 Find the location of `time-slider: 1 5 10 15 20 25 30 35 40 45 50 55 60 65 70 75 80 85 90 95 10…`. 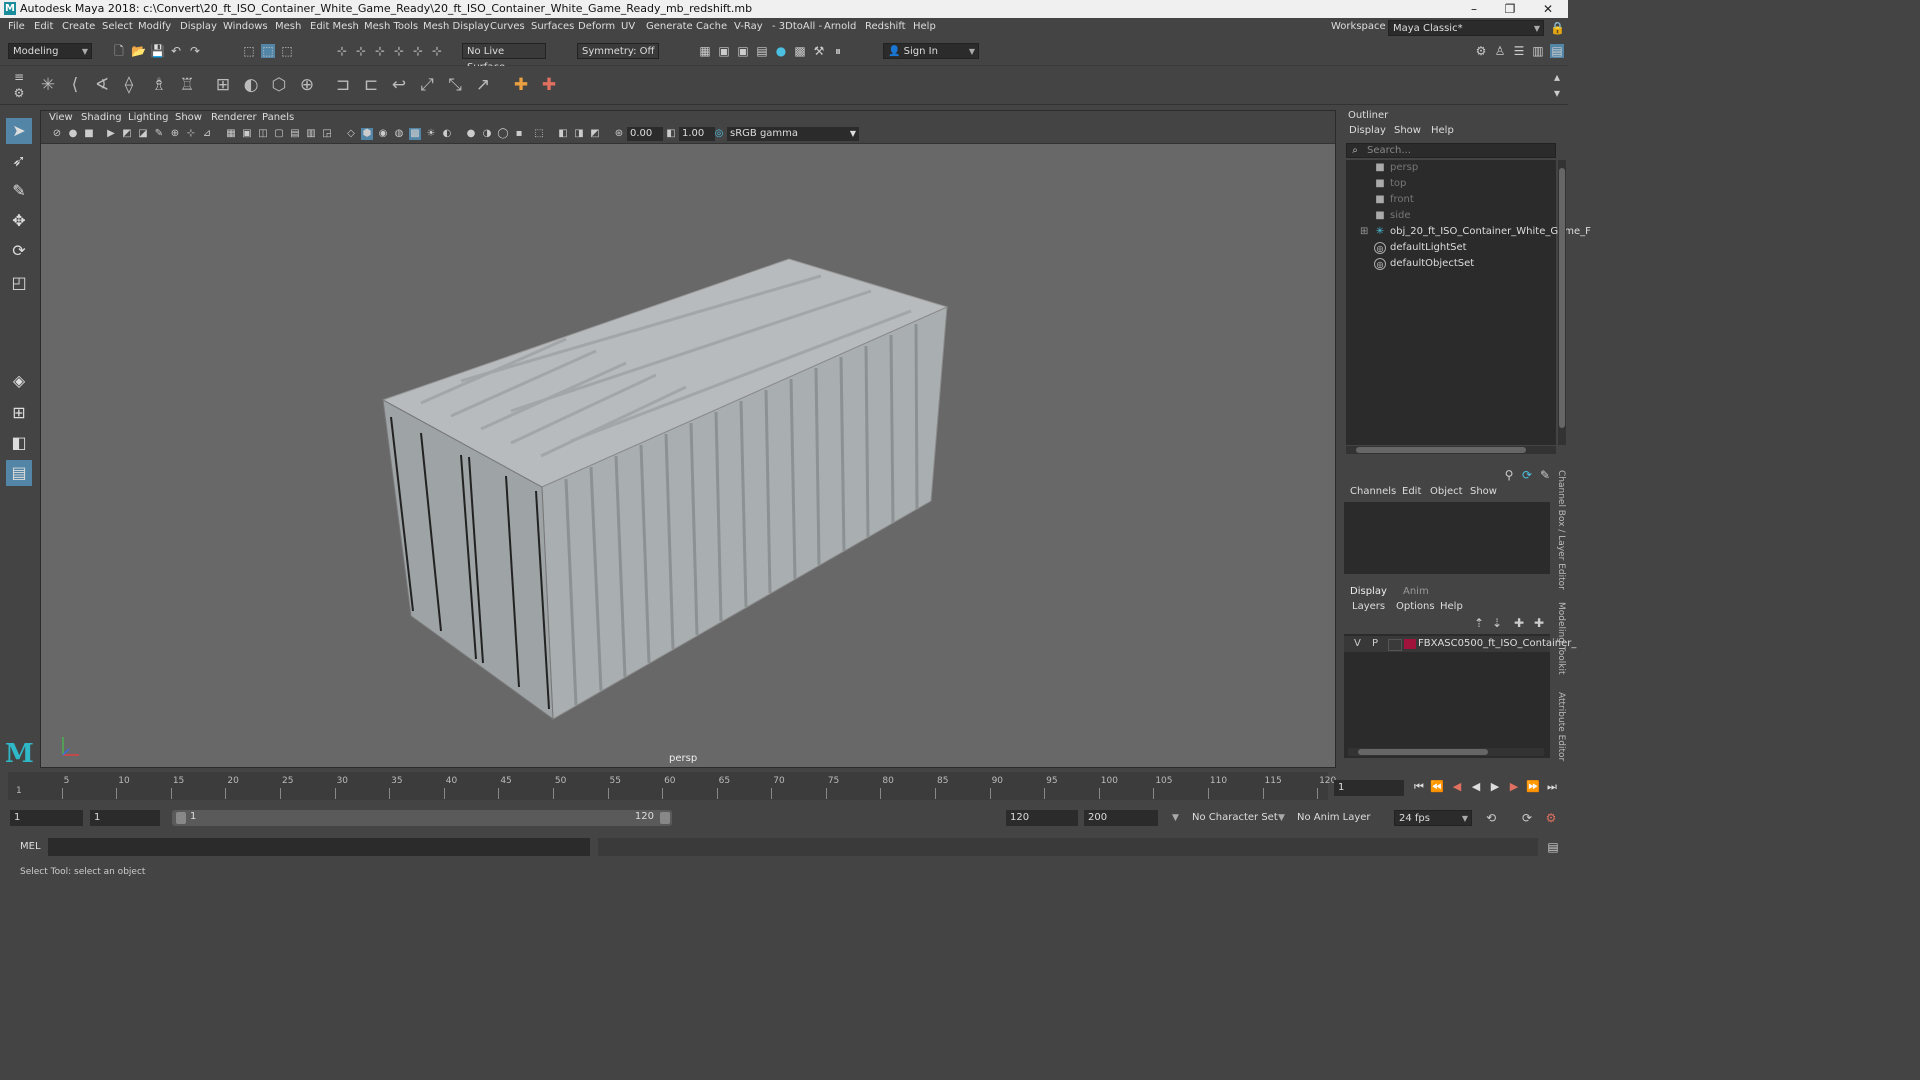

time-slider: 1 5 10 15 20 25 30 35 40 45 50 55 60 65 70 75 80 85 90 95 10… is located at coordinates (784, 786).